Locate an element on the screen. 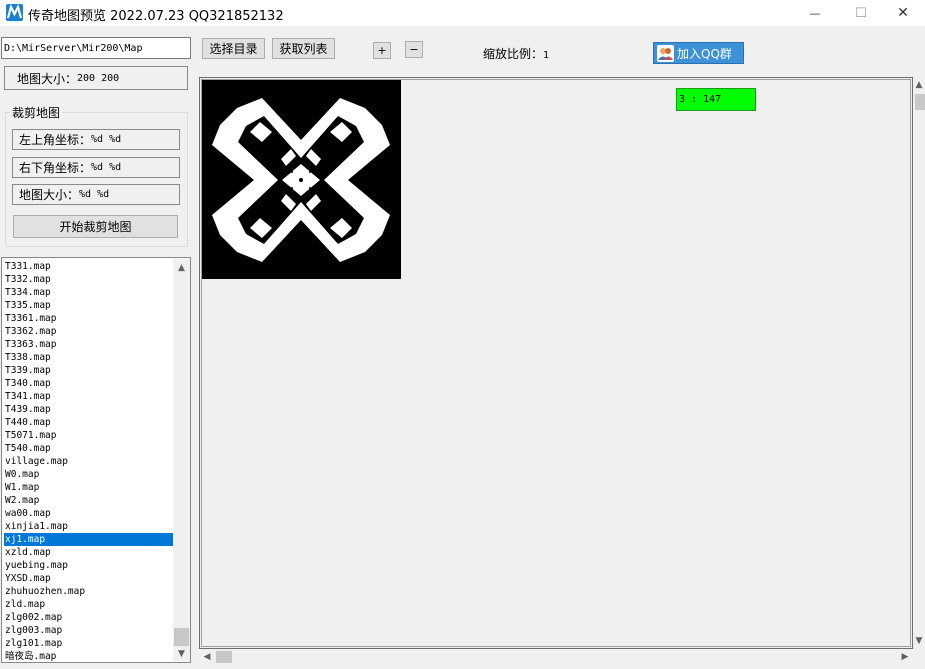 Image resolution: width=925 pixels, height=669 pixels. list-scroll-down-icon: ▼ is located at coordinates (181, 654).